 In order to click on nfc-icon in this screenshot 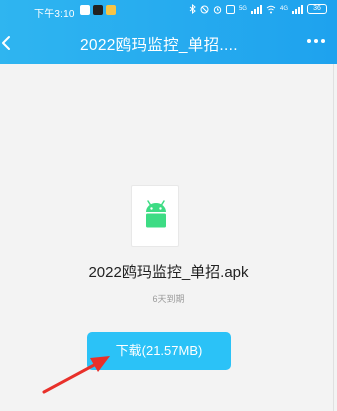, I will do `click(230, 9)`.